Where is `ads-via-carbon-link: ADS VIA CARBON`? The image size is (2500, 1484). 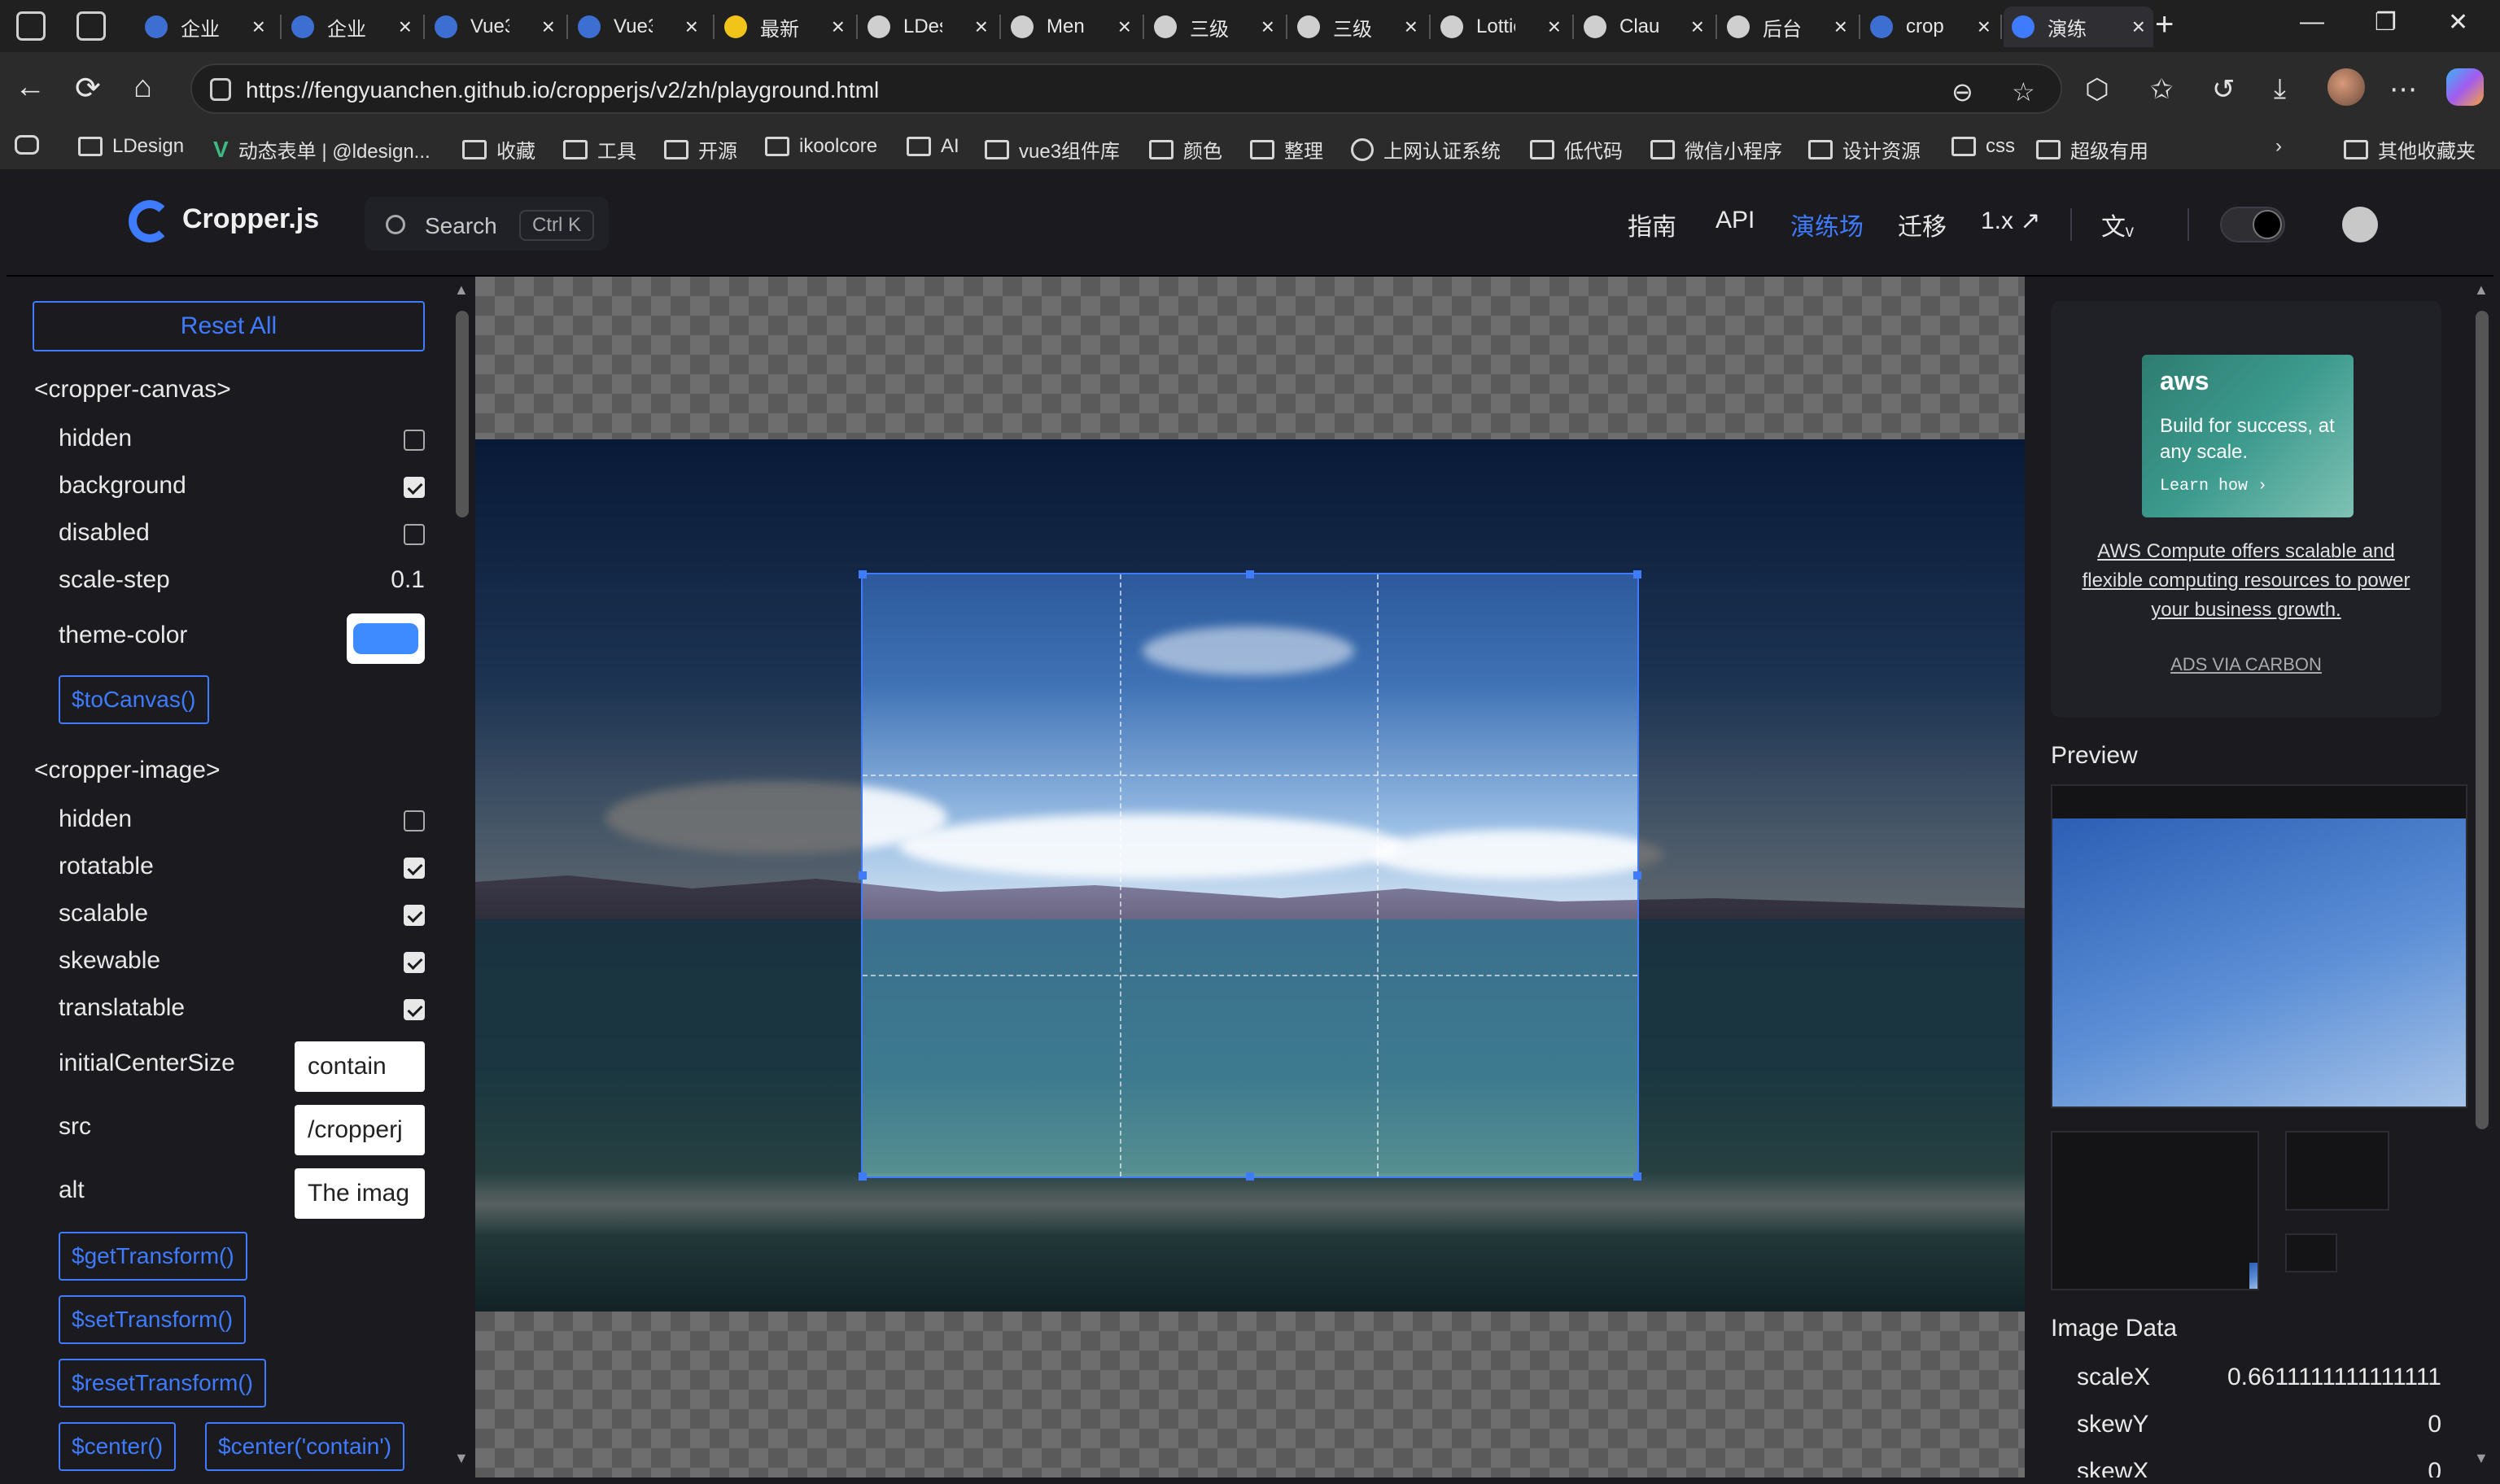
ads-via-carbon-link: ADS VIA CARBON is located at coordinates (2246, 665).